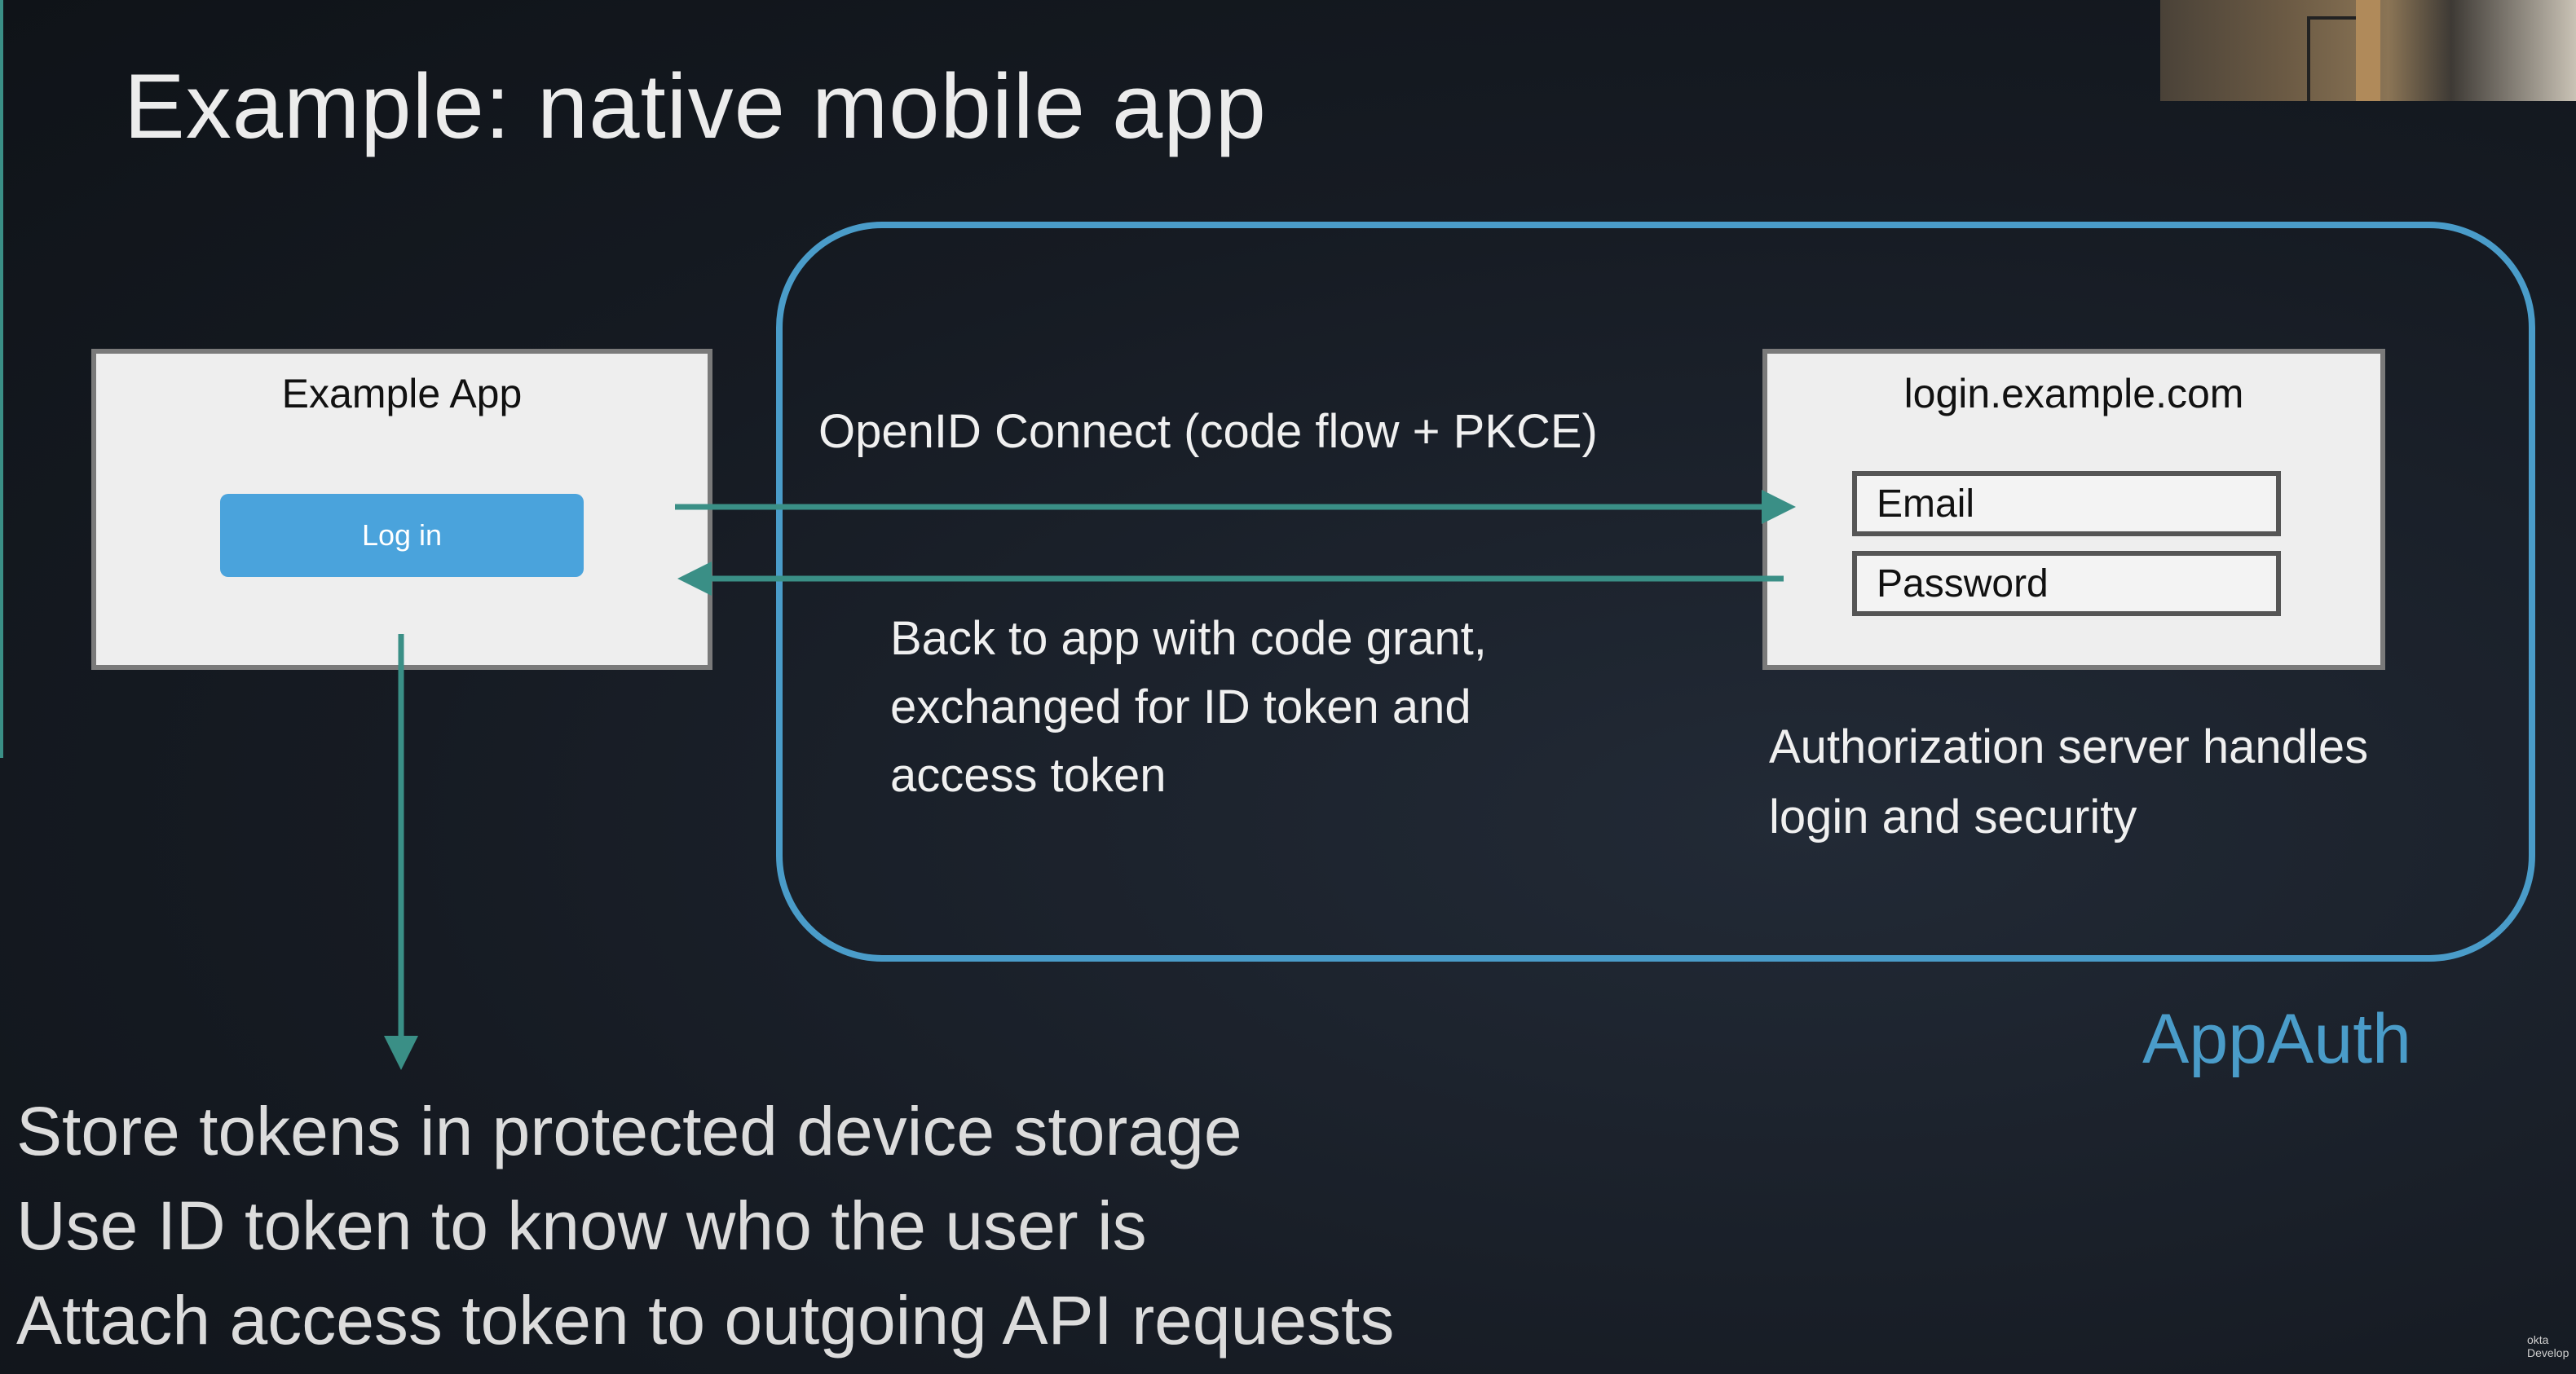 Image resolution: width=2576 pixels, height=1374 pixels. Describe the element at coordinates (1208, 432) in the screenshot. I see `openid-connect-label: OpenID Connect (code flow + PKCE)` at that location.